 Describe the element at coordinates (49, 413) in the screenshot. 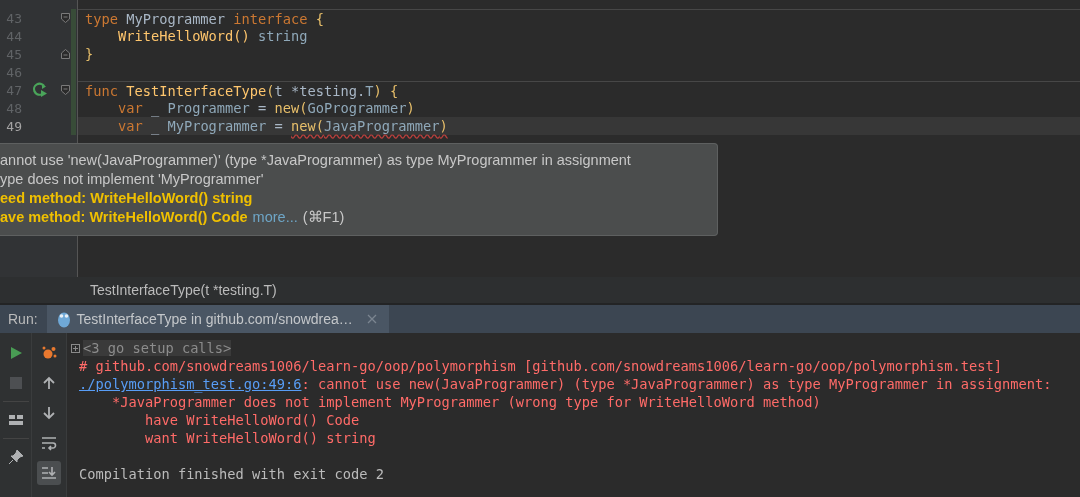

I see `down-arrow-icon` at that location.